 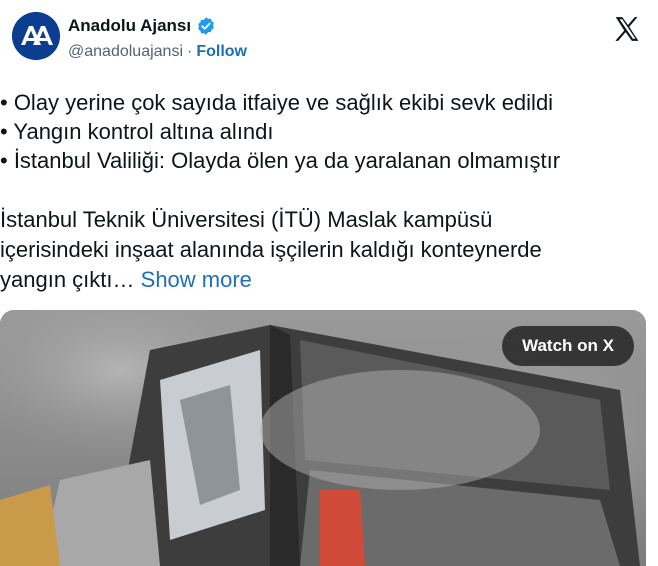 I want to click on body-line-last: yangın çıktı… Show more, so click(x=320, y=280).